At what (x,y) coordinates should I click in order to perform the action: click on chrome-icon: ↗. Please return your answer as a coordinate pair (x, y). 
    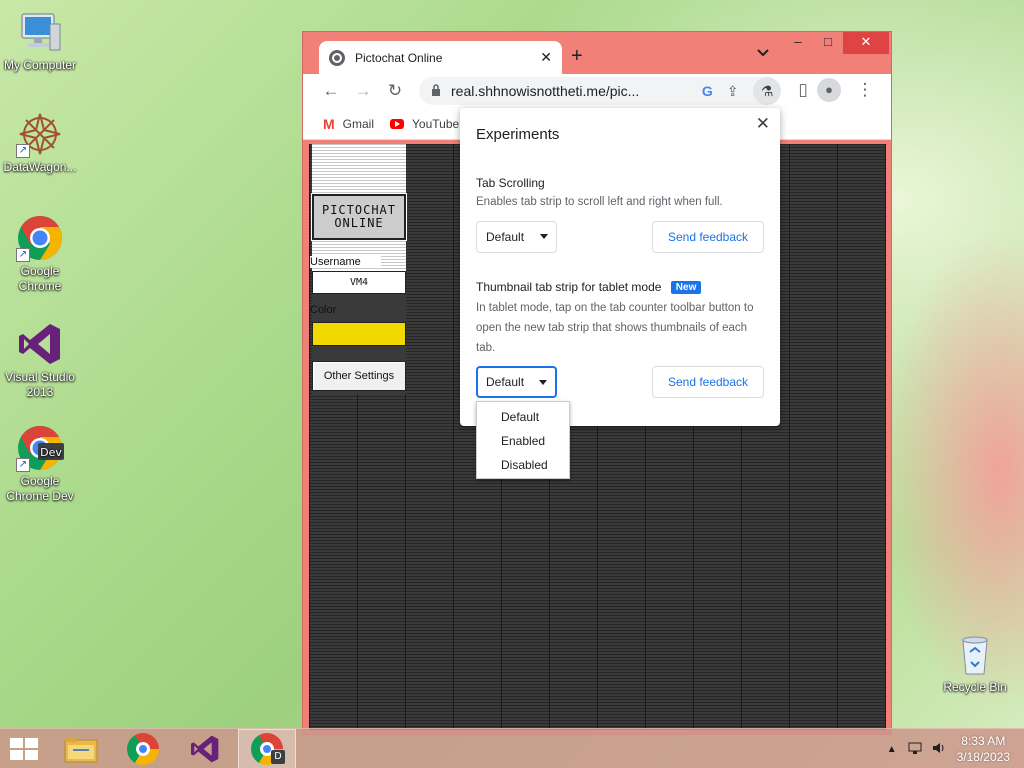
    Looking at the image, I should click on (40, 238).